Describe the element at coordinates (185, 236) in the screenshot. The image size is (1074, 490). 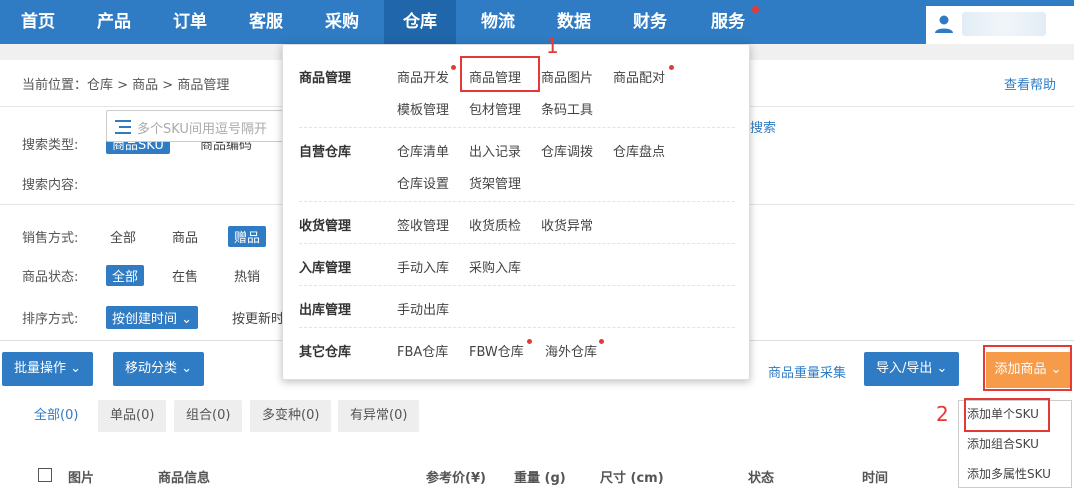
I see `sale-product: 商品` at that location.